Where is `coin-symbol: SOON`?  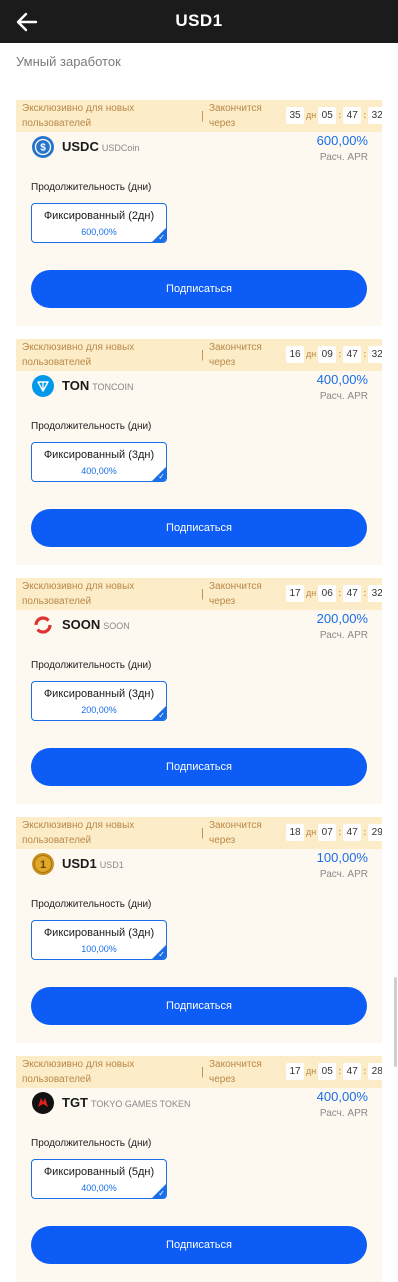 coin-symbol: SOON is located at coordinates (81, 624).